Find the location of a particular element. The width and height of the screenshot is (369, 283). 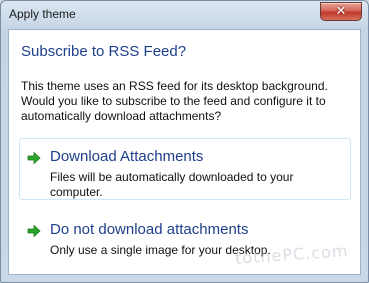

close-button: ✕ is located at coordinates (341, 11).